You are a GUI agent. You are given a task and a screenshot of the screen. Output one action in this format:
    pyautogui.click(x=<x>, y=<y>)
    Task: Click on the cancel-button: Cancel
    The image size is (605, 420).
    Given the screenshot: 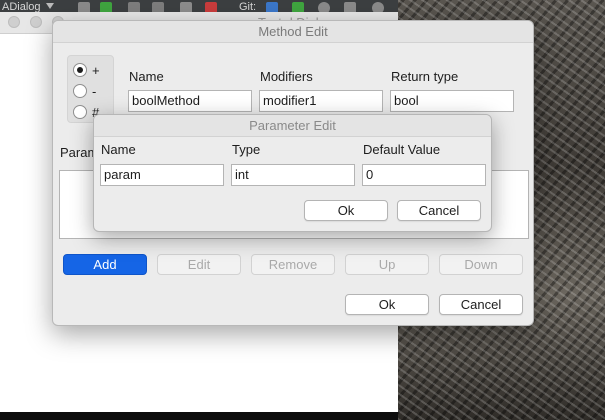 What is the action you would take?
    pyautogui.click(x=481, y=304)
    